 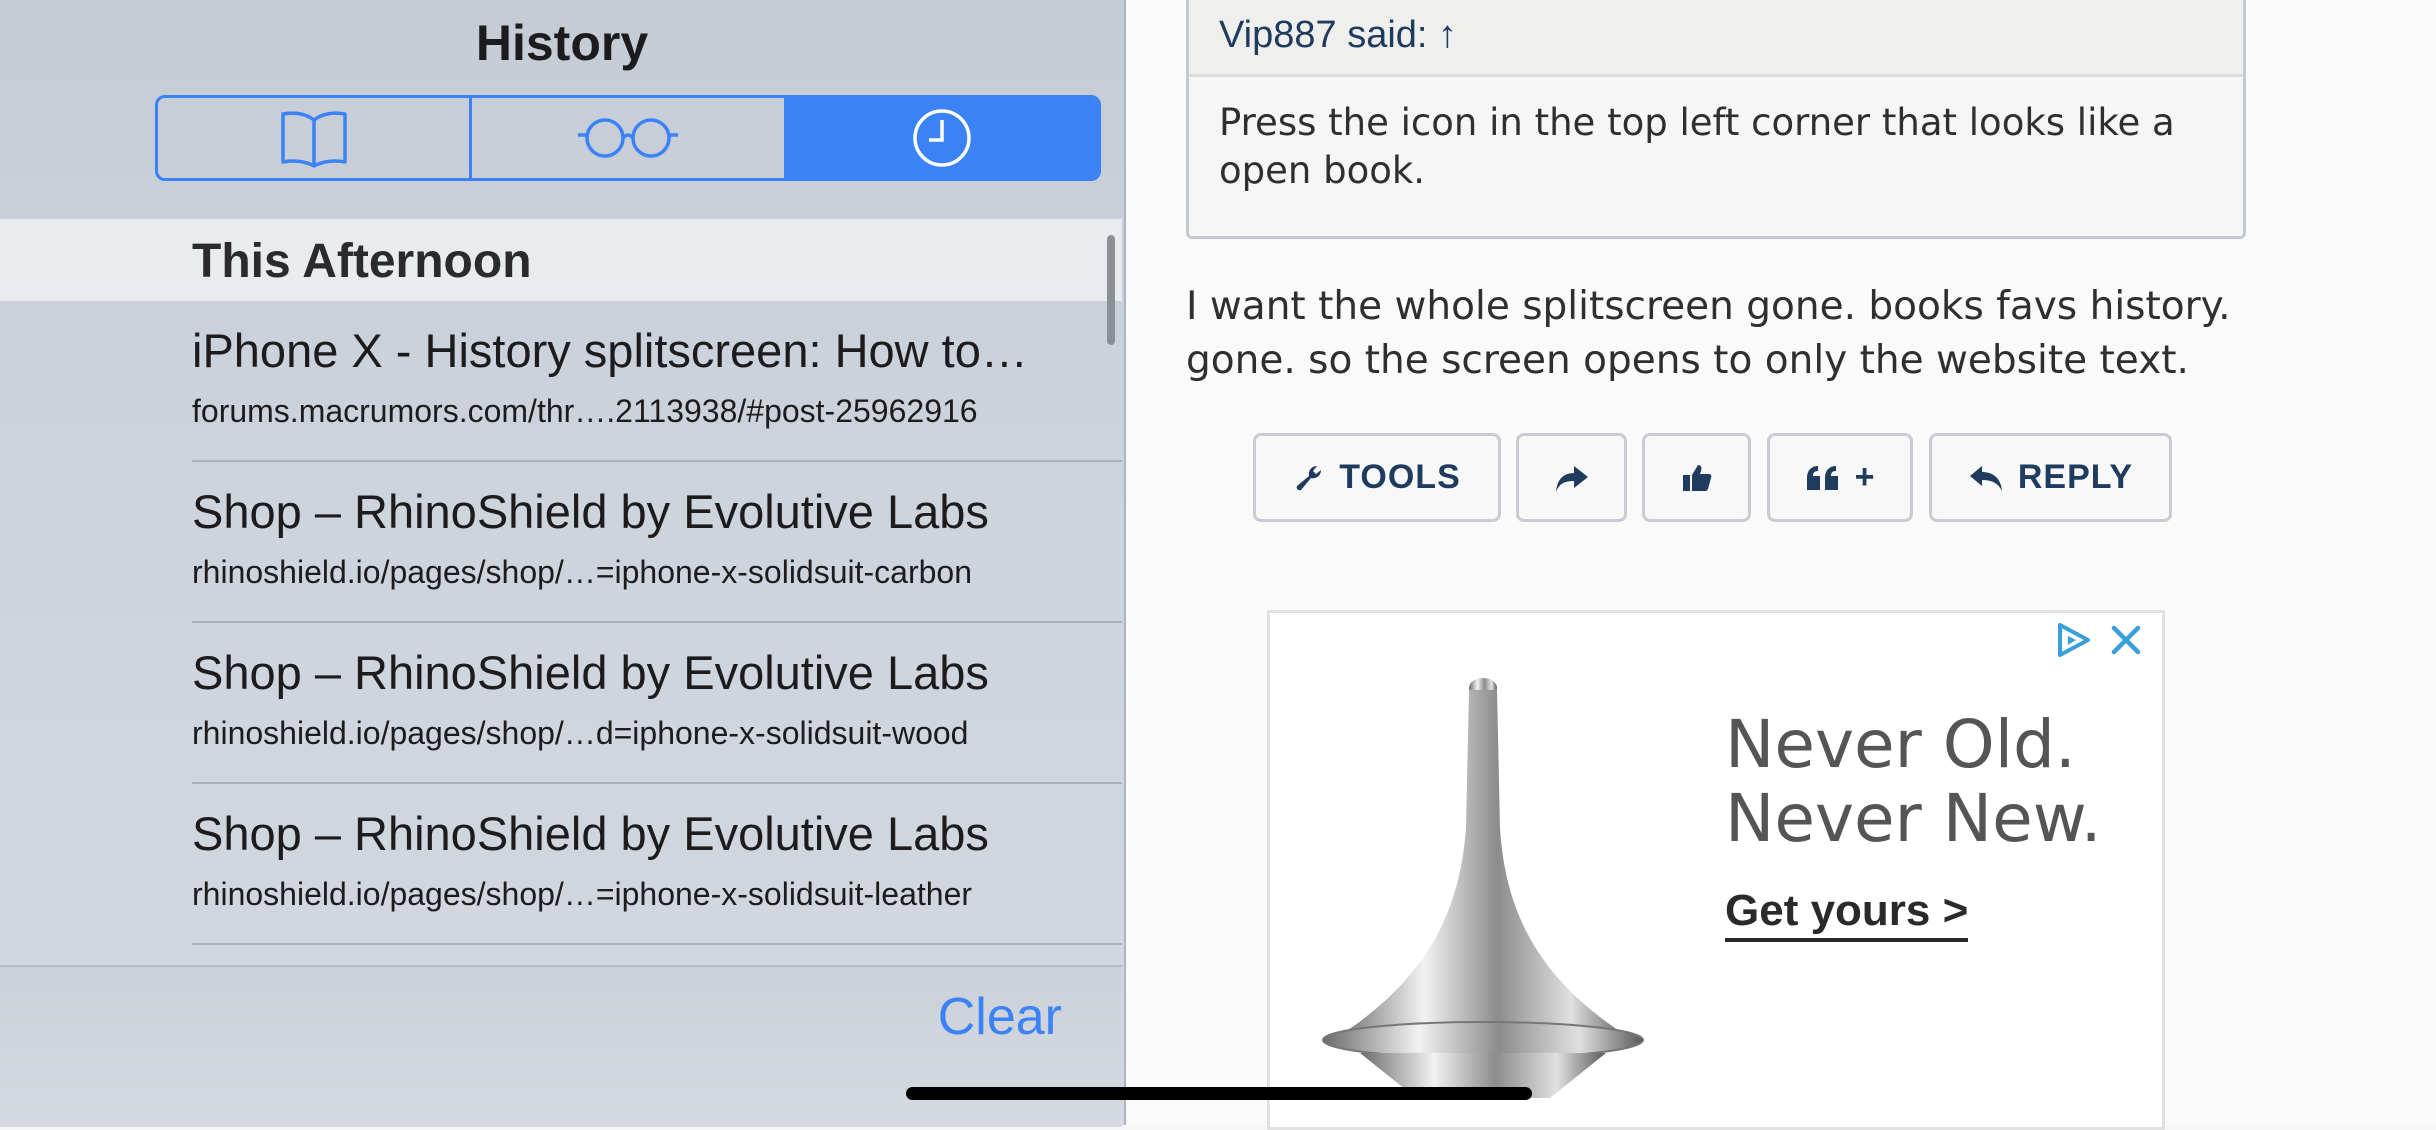 What do you see at coordinates (1483, 888) in the screenshot?
I see `spinning-top-image` at bounding box center [1483, 888].